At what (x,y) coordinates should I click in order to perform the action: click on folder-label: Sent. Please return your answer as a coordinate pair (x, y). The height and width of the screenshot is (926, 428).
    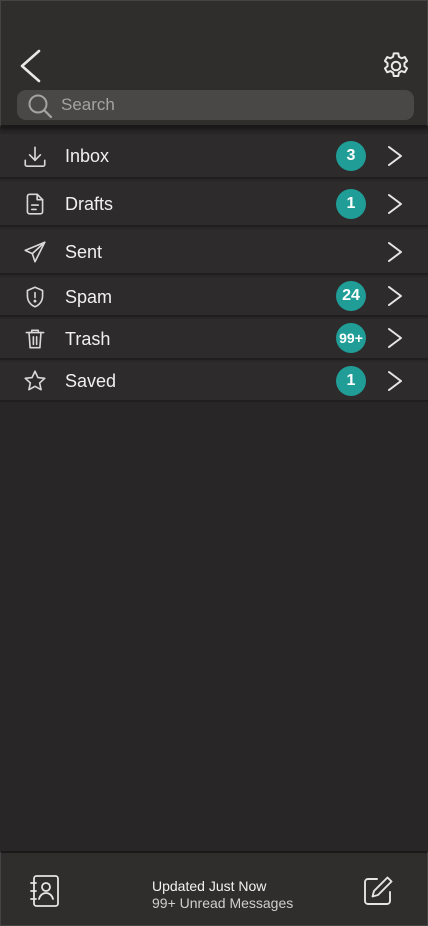
    Looking at the image, I should click on (84, 252).